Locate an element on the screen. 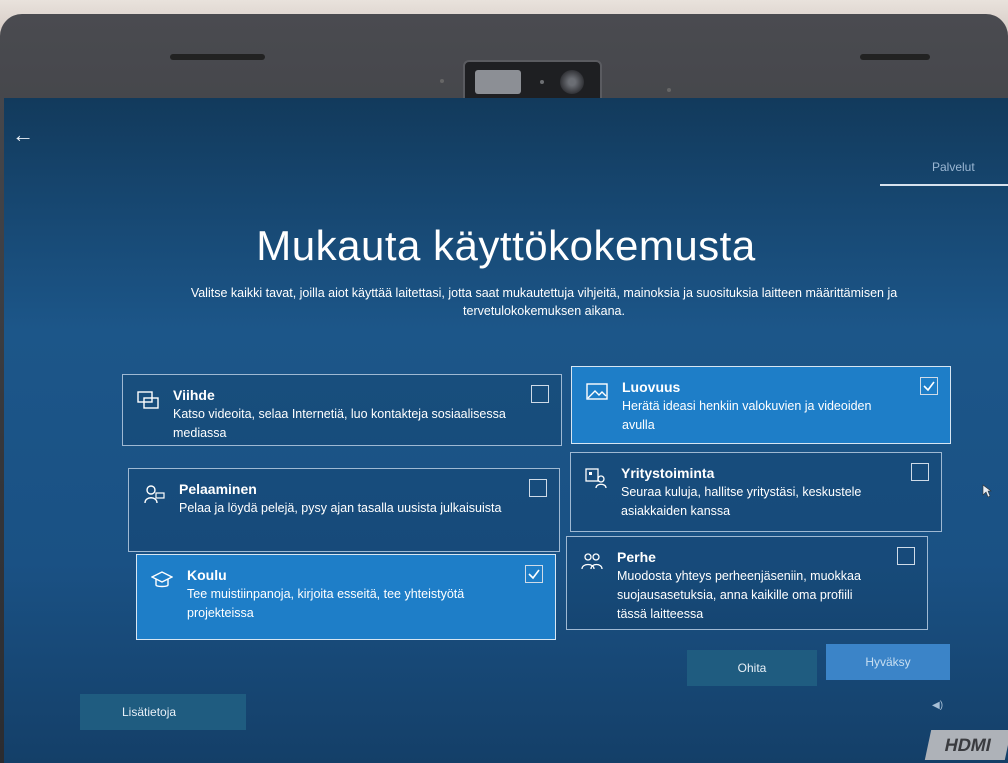 Image resolution: width=1008 pixels, height=763 pixels. creativity-icon is located at coordinates (597, 391).